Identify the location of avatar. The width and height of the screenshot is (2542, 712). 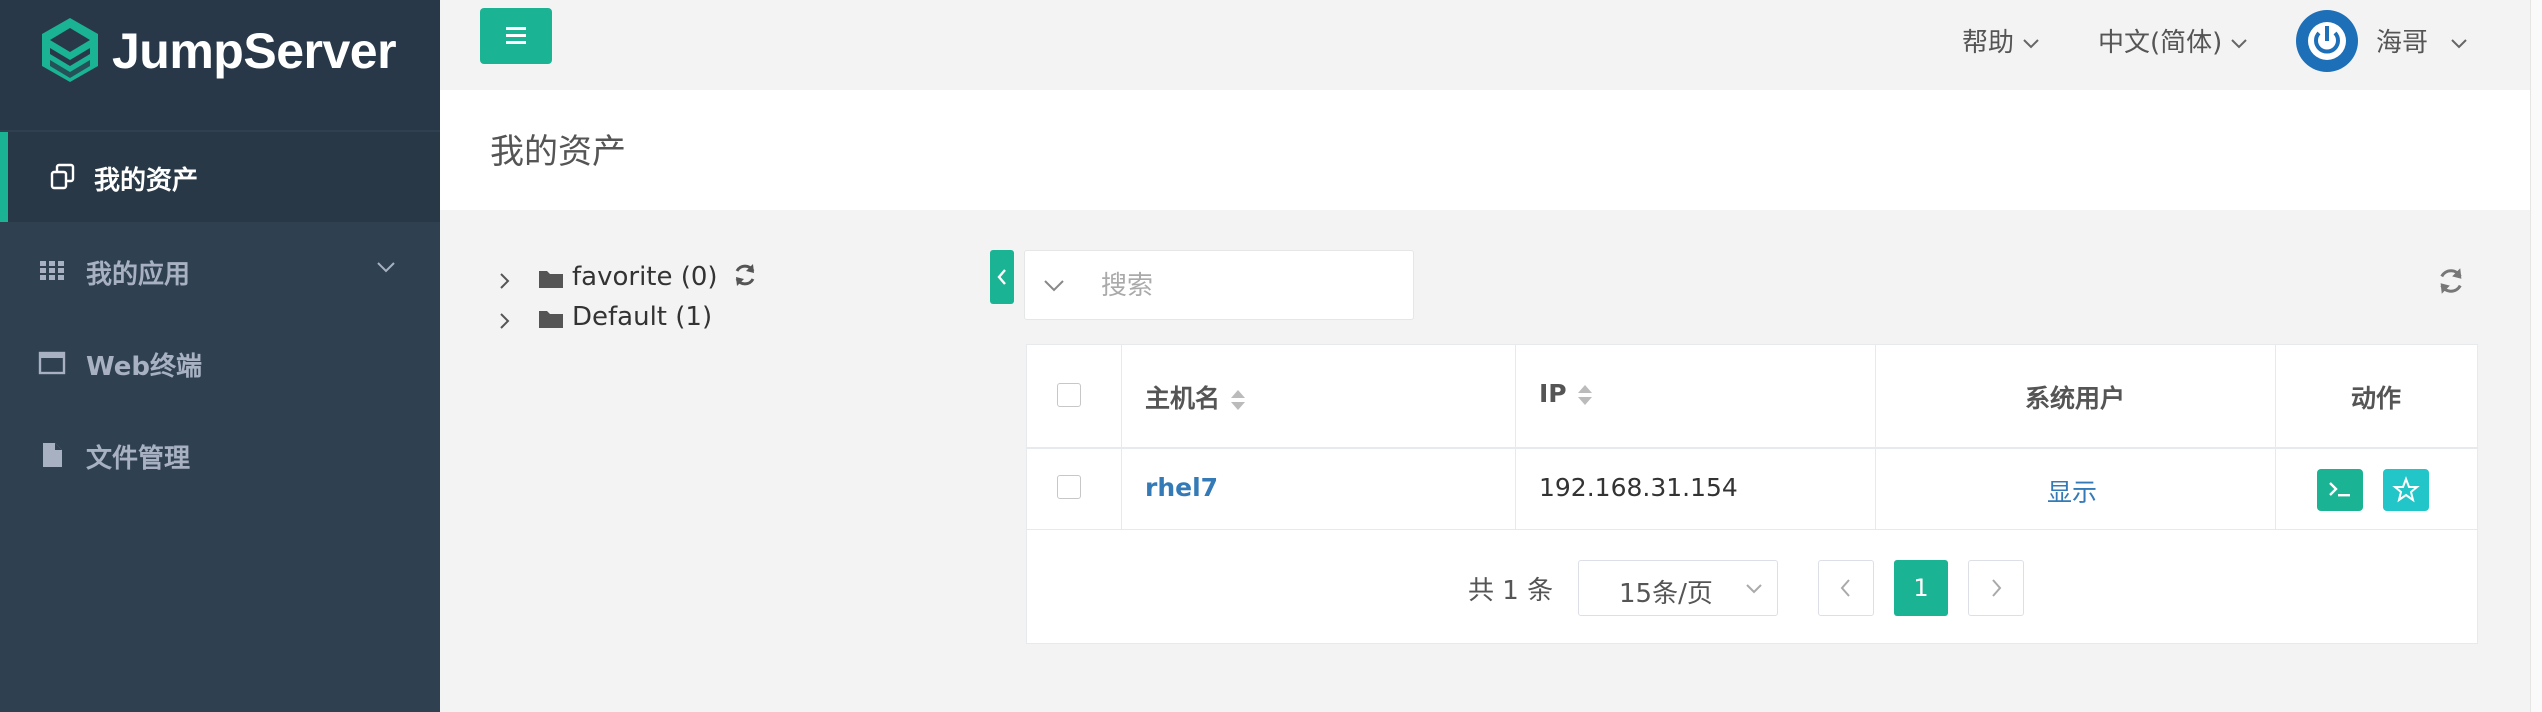
(2327, 41).